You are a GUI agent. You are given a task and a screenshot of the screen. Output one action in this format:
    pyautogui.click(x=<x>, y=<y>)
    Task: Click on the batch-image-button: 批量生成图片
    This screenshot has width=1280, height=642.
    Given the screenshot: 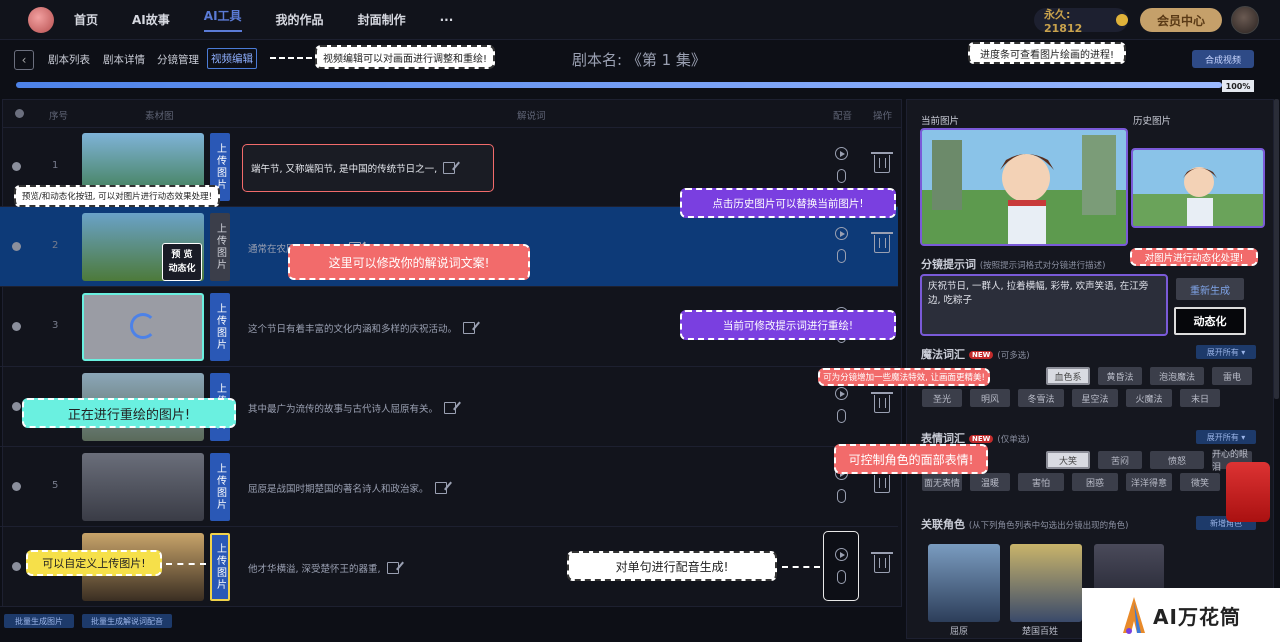 What is the action you would take?
    pyautogui.click(x=39, y=621)
    